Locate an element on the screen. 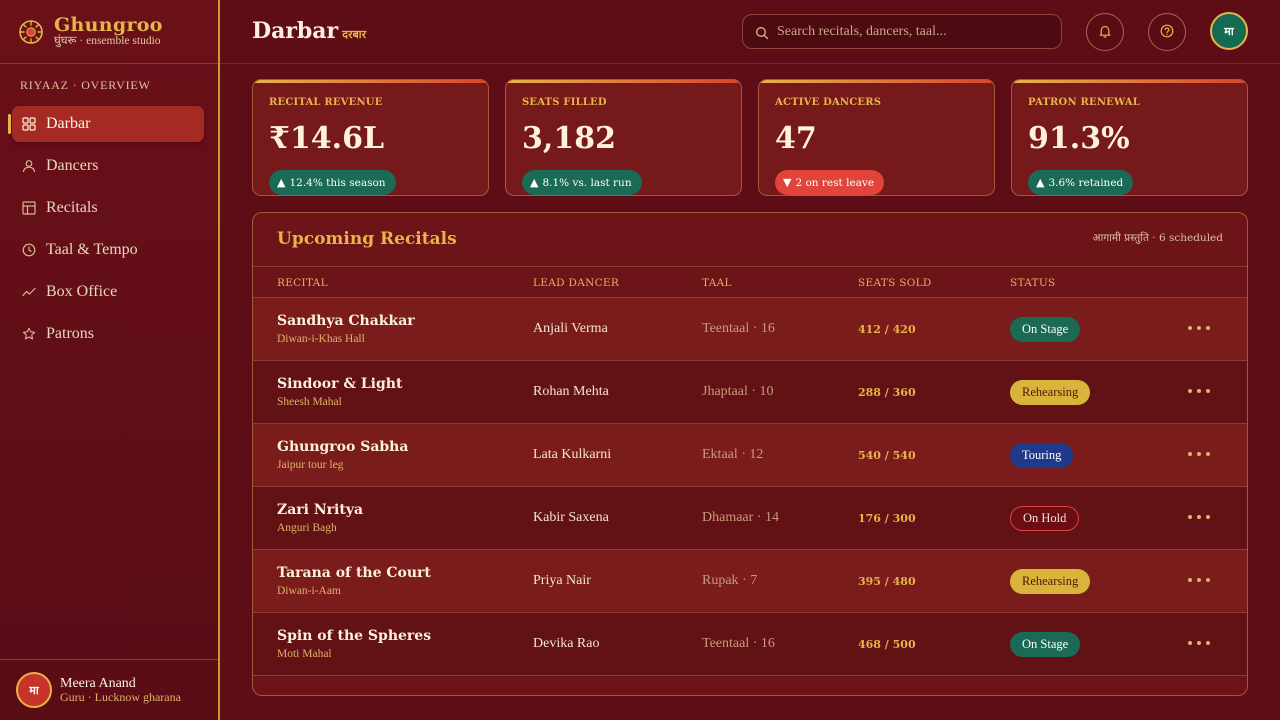 The image size is (1280, 720). trend-badge-text: 8.1% vs. last run is located at coordinates (587, 182).